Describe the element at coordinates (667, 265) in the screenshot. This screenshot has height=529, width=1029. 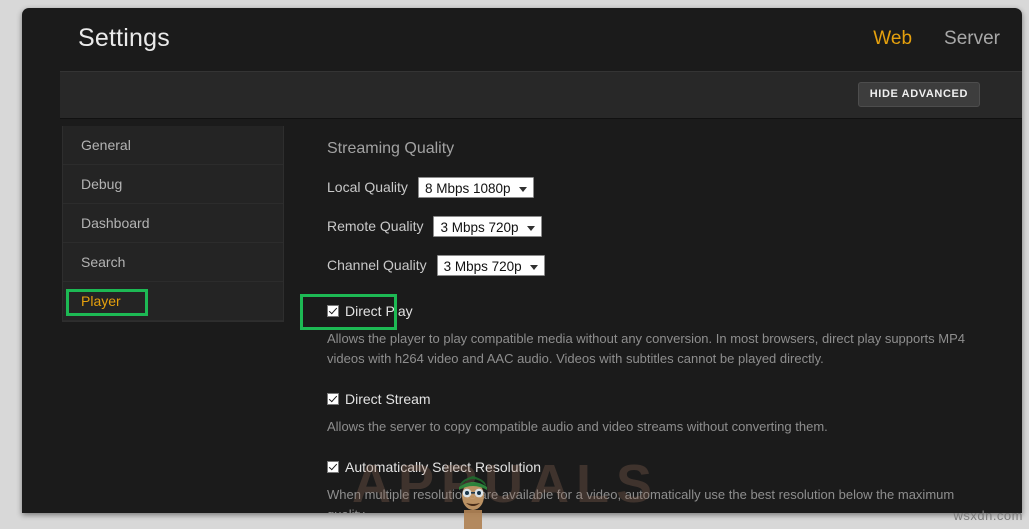
I see `field-channel-quality: Channel Quality 3 Mbps 720p` at that location.